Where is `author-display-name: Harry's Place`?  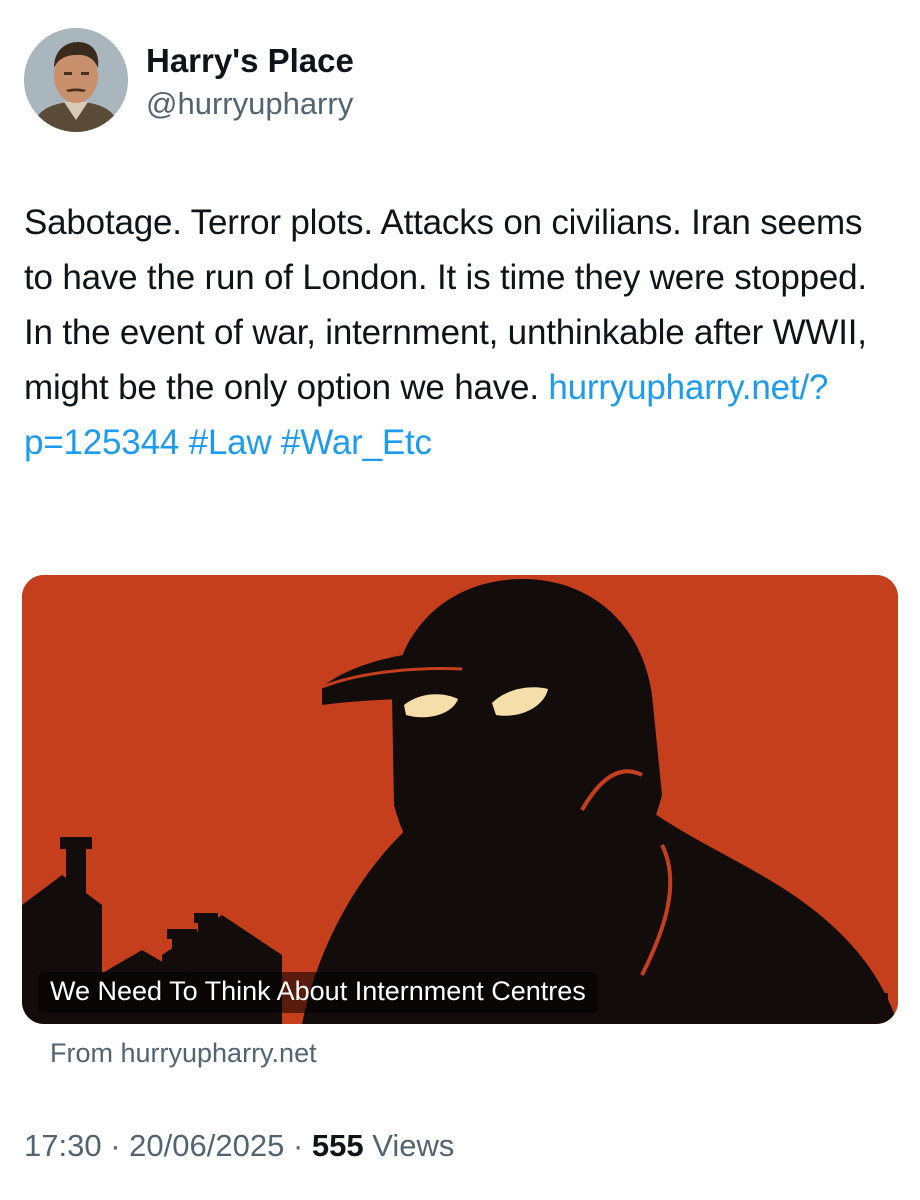 author-display-name: Harry's Place is located at coordinates (250, 61).